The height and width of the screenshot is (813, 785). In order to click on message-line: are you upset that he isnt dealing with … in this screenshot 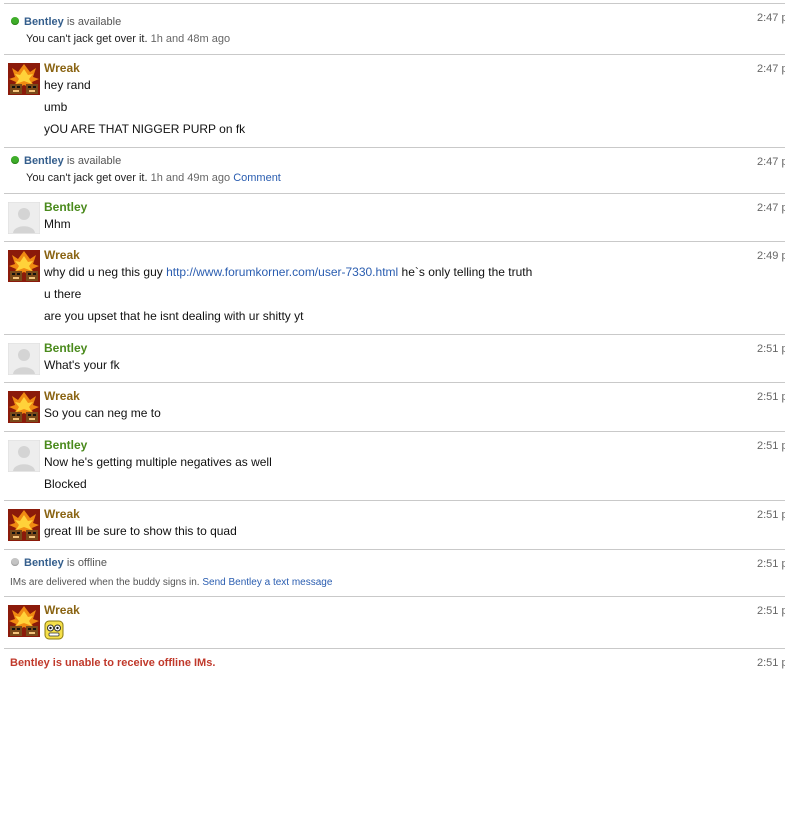, I will do `click(174, 316)`.